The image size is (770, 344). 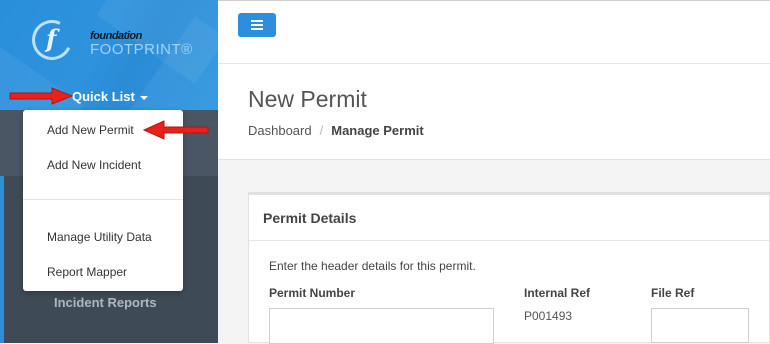 What do you see at coordinates (257, 21) in the screenshot?
I see `hamburger-icon` at bounding box center [257, 21].